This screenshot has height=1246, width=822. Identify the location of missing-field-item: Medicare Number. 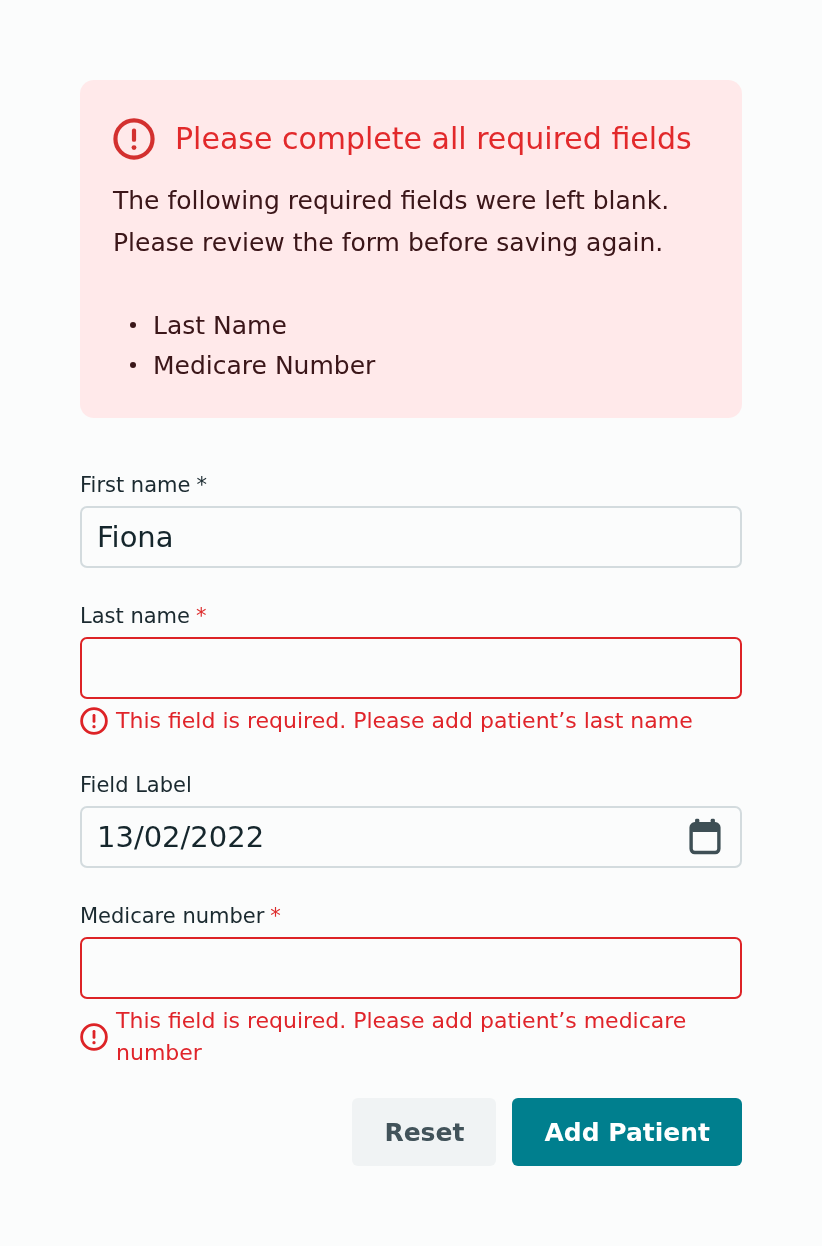
(264, 365).